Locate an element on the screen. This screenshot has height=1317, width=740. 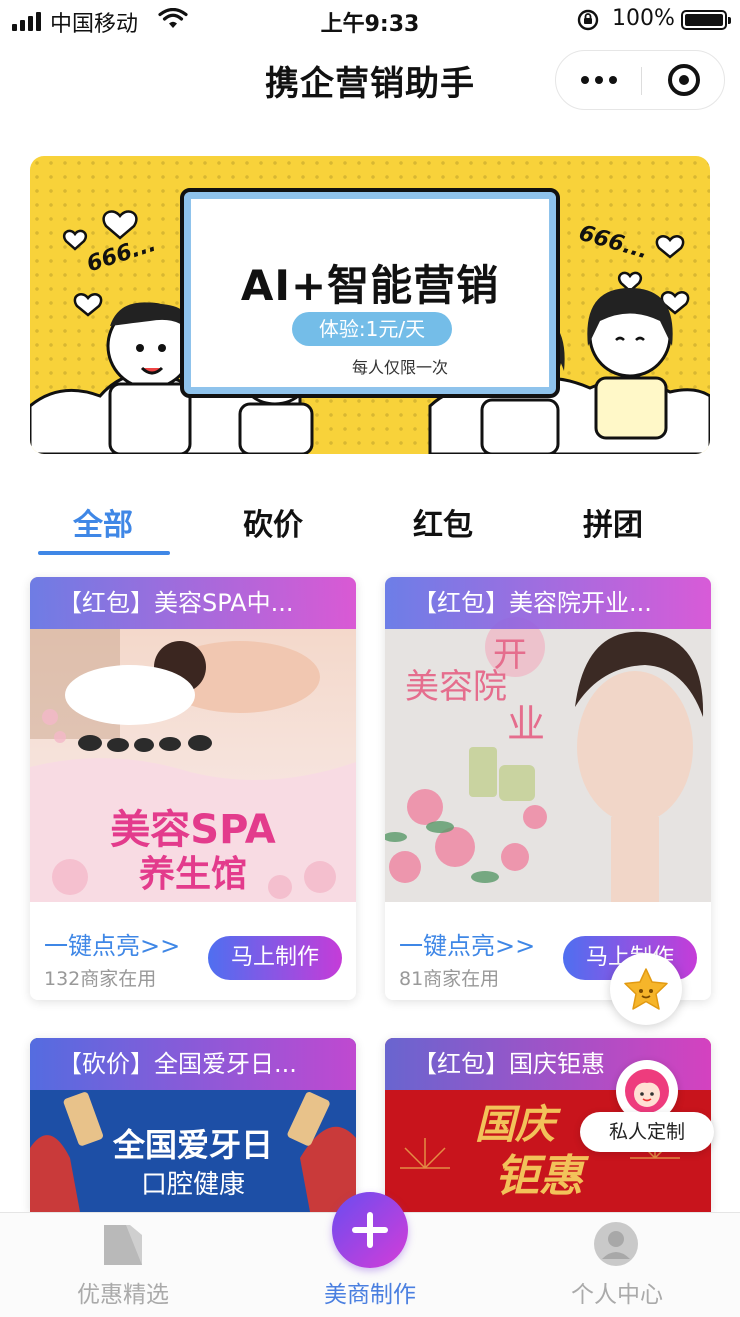
card-image-text: 业 is located at coordinates (526, 724).